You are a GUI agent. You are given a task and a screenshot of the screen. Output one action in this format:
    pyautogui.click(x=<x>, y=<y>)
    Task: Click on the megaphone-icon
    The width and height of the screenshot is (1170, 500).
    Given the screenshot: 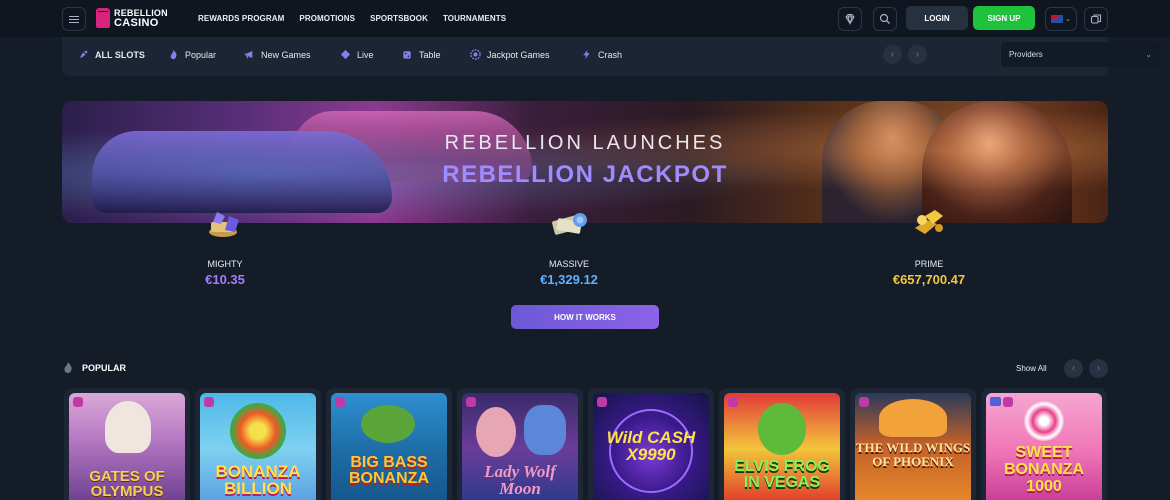 What is the action you would take?
    pyautogui.click(x=248, y=54)
    